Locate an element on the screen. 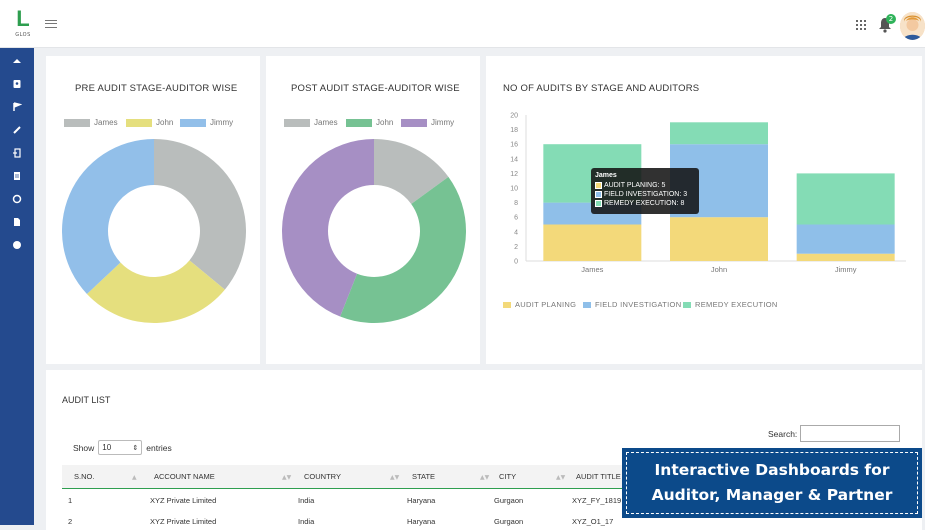 Image resolution: width=925 pixels, height=530 pixels. top-bar: L GLOS 2 is located at coordinates (462, 24).